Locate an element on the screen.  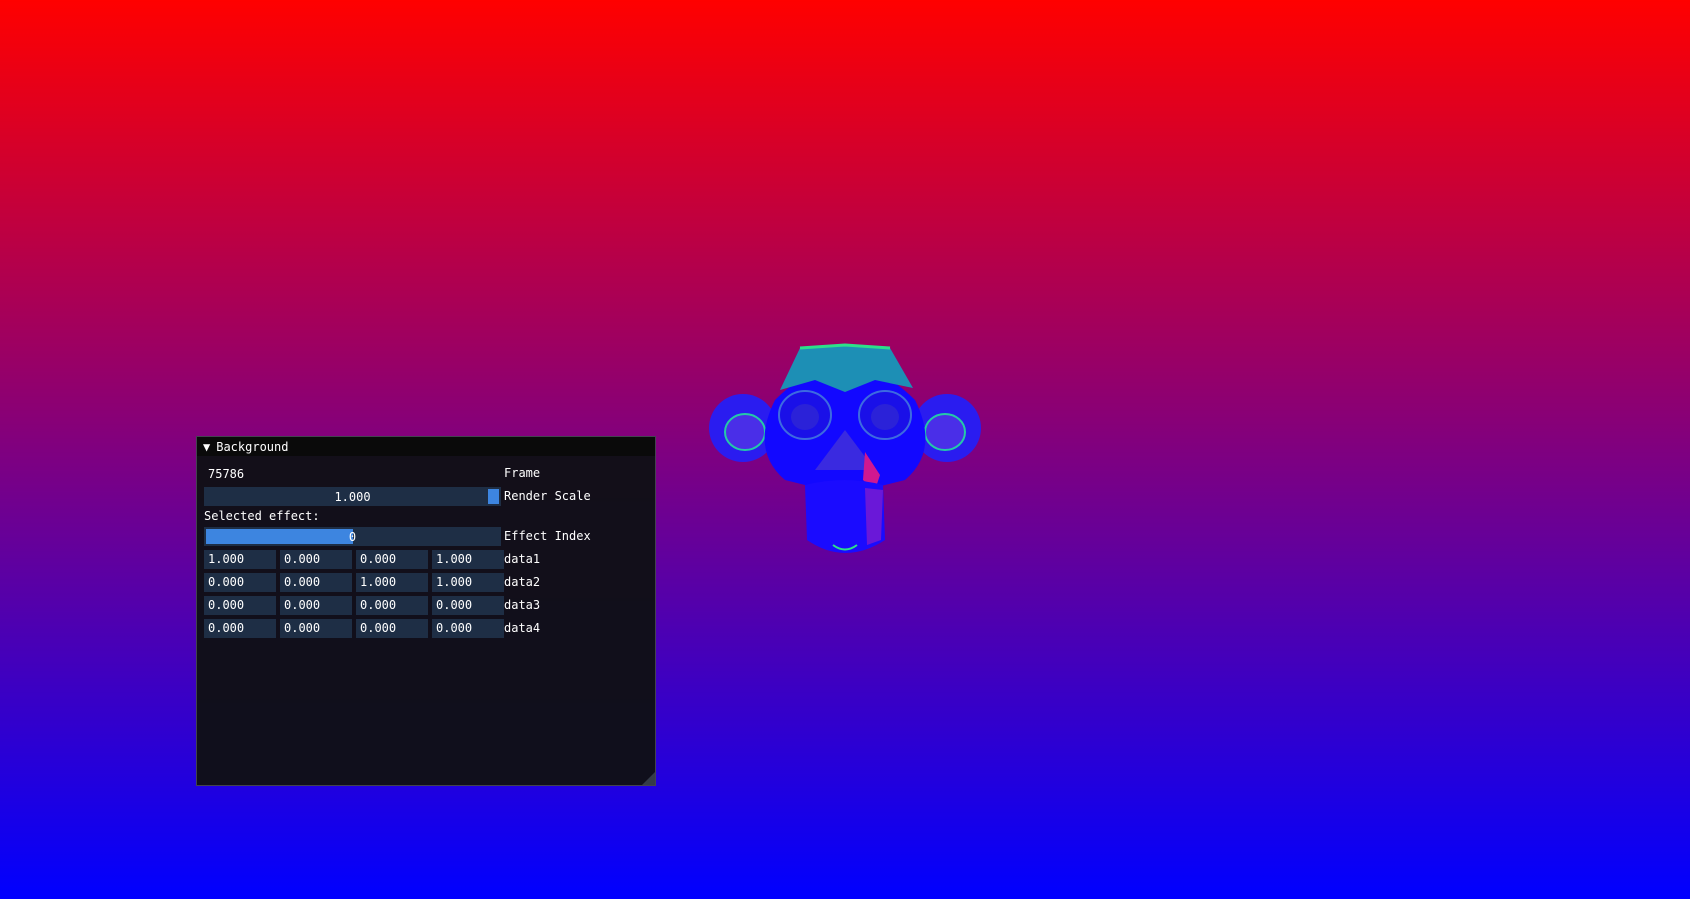
slider-grab-handle is located at coordinates (493, 496).